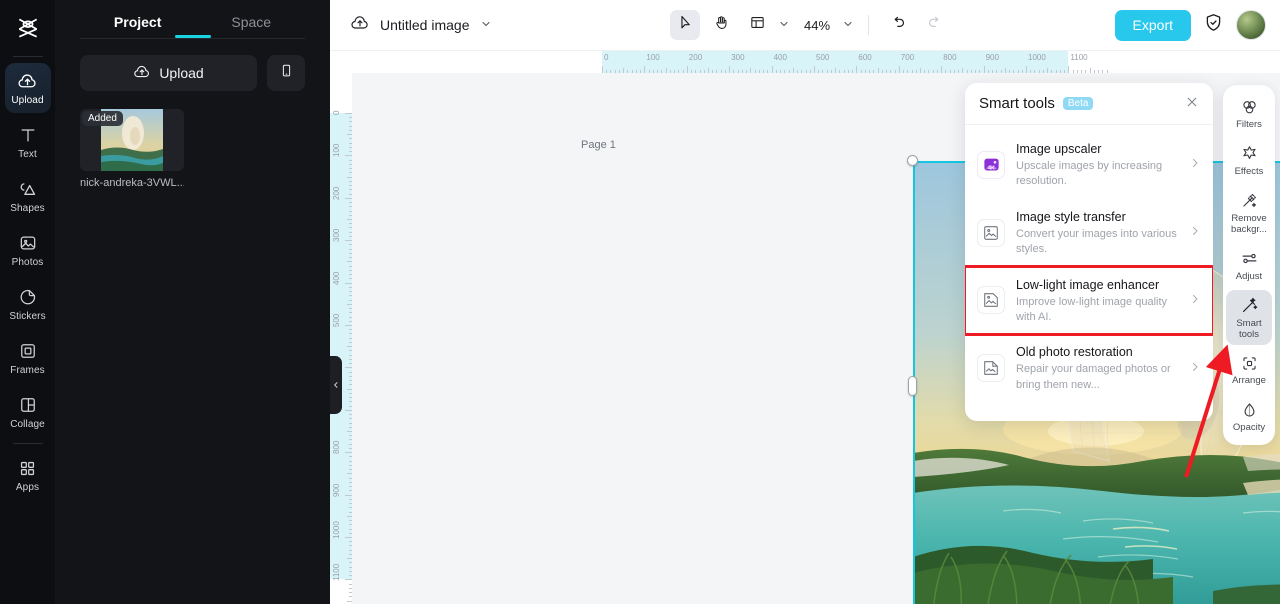  Describe the element at coordinates (1251, 25) in the screenshot. I see `user-avatar` at that location.